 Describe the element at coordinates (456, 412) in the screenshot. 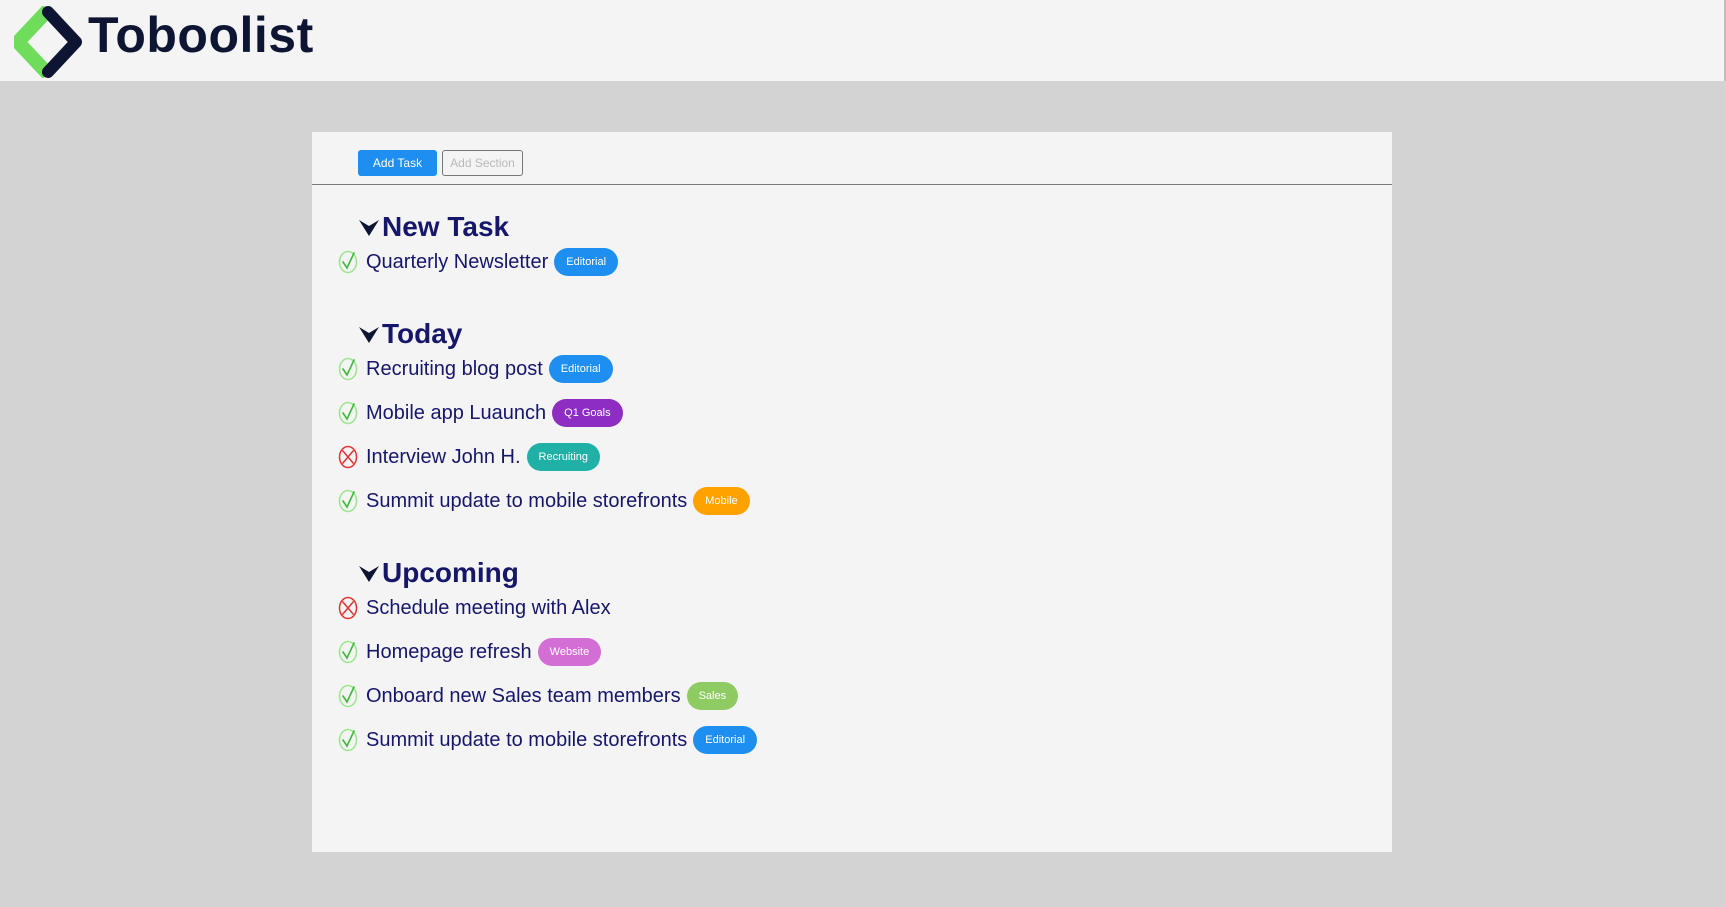

I see `task-text: Mobile app Luaunch` at that location.